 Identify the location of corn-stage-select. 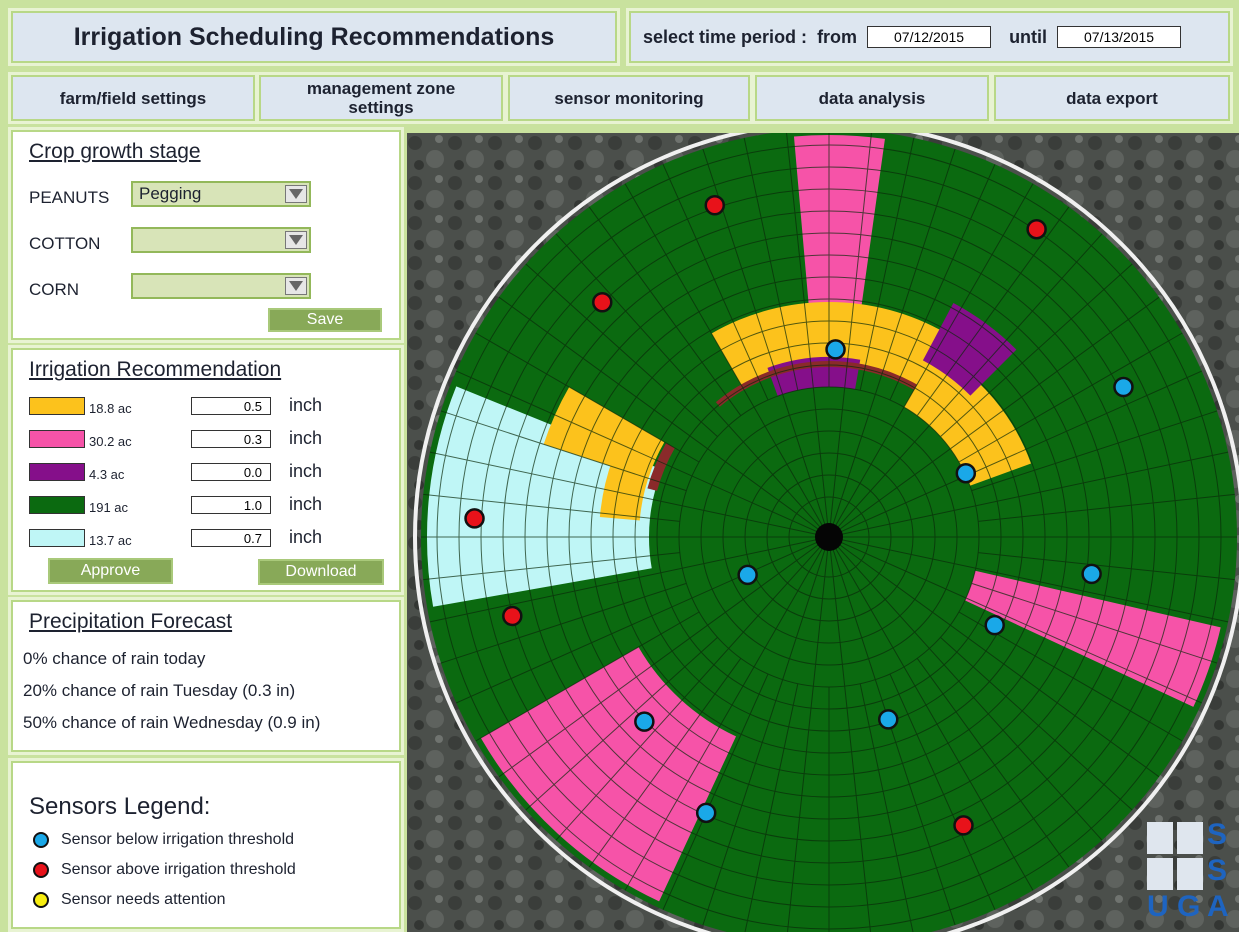
(221, 286).